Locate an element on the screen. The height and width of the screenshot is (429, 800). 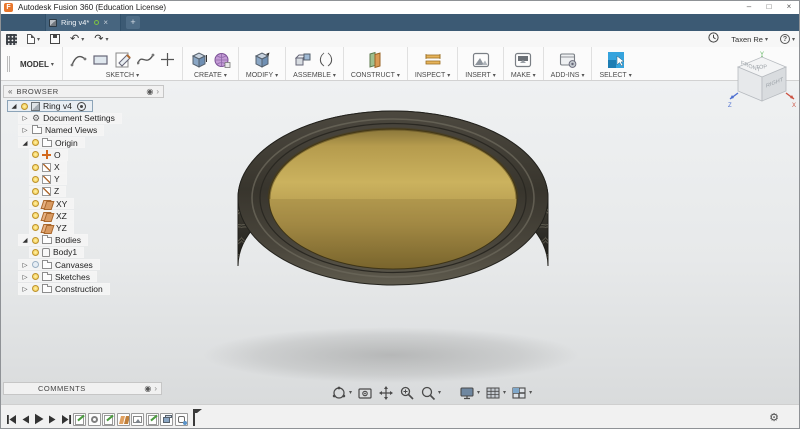
grid-settings-button: ▾ is located at coordinates (495, 393).